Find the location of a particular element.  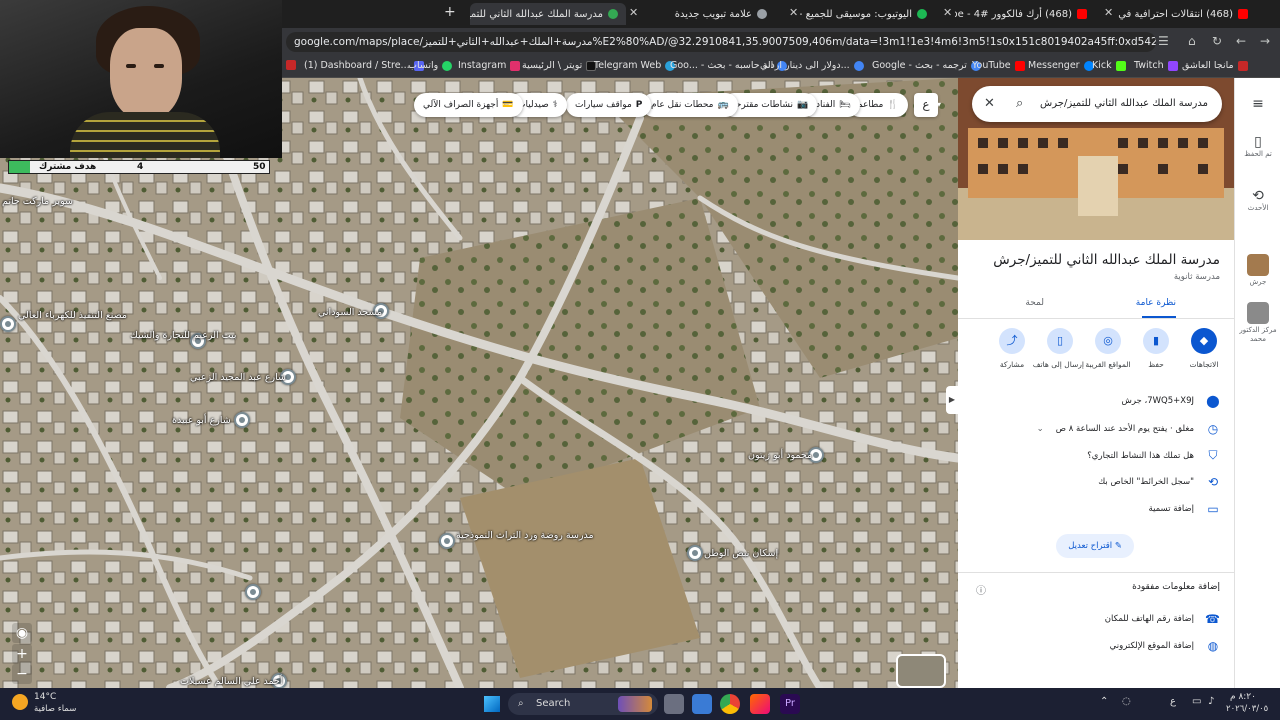

bookmark-item: Kick is located at coordinates (1109, 65).